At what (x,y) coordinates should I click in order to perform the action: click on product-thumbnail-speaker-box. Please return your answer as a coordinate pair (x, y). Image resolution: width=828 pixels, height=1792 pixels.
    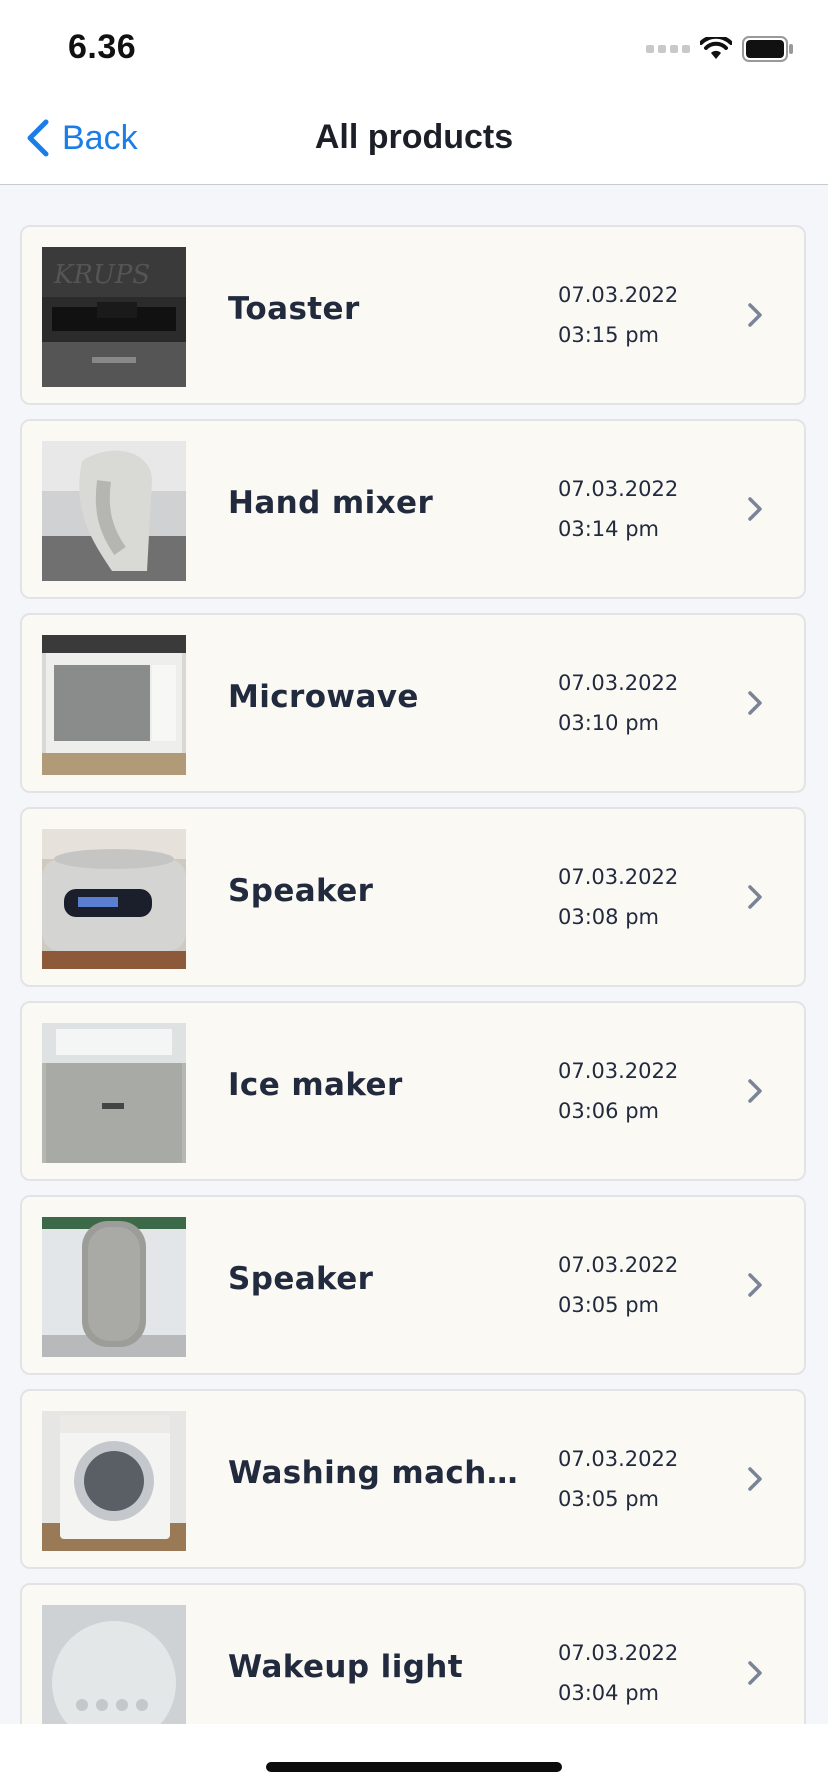
    Looking at the image, I should click on (114, 899).